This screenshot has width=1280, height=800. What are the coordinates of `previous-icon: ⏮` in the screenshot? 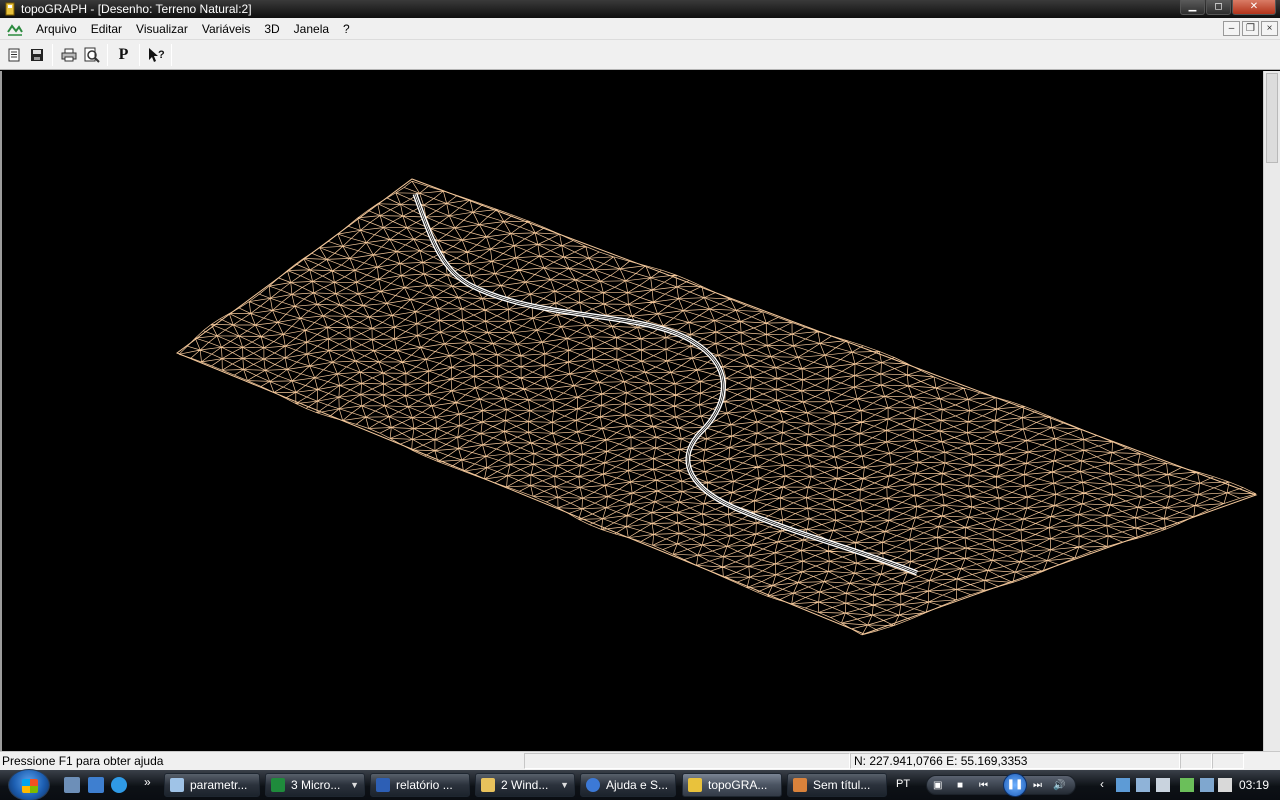 It's located at (983, 785).